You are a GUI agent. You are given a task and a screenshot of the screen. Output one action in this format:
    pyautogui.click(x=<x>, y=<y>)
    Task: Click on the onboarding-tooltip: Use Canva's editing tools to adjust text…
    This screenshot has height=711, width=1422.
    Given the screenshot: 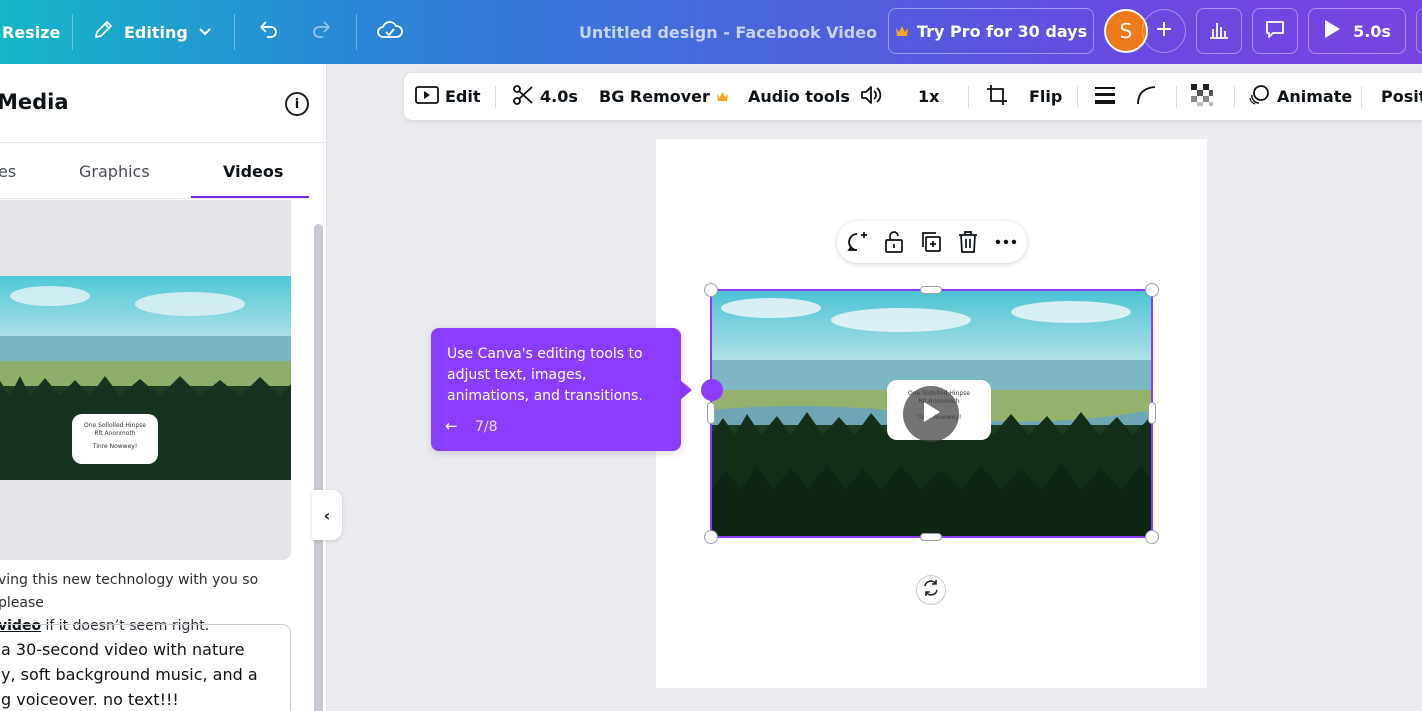 What is the action you would take?
    pyautogui.click(x=556, y=389)
    